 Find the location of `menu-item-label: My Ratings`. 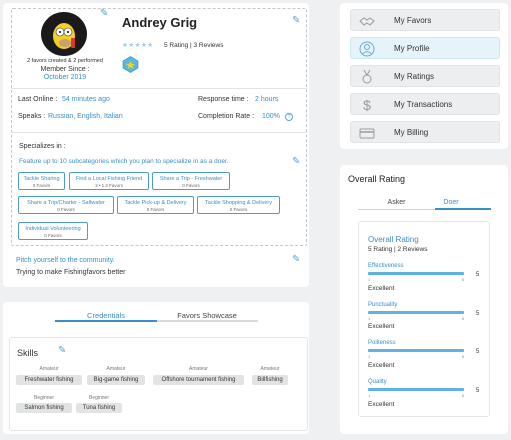

menu-item-label: My Ratings is located at coordinates (414, 76).